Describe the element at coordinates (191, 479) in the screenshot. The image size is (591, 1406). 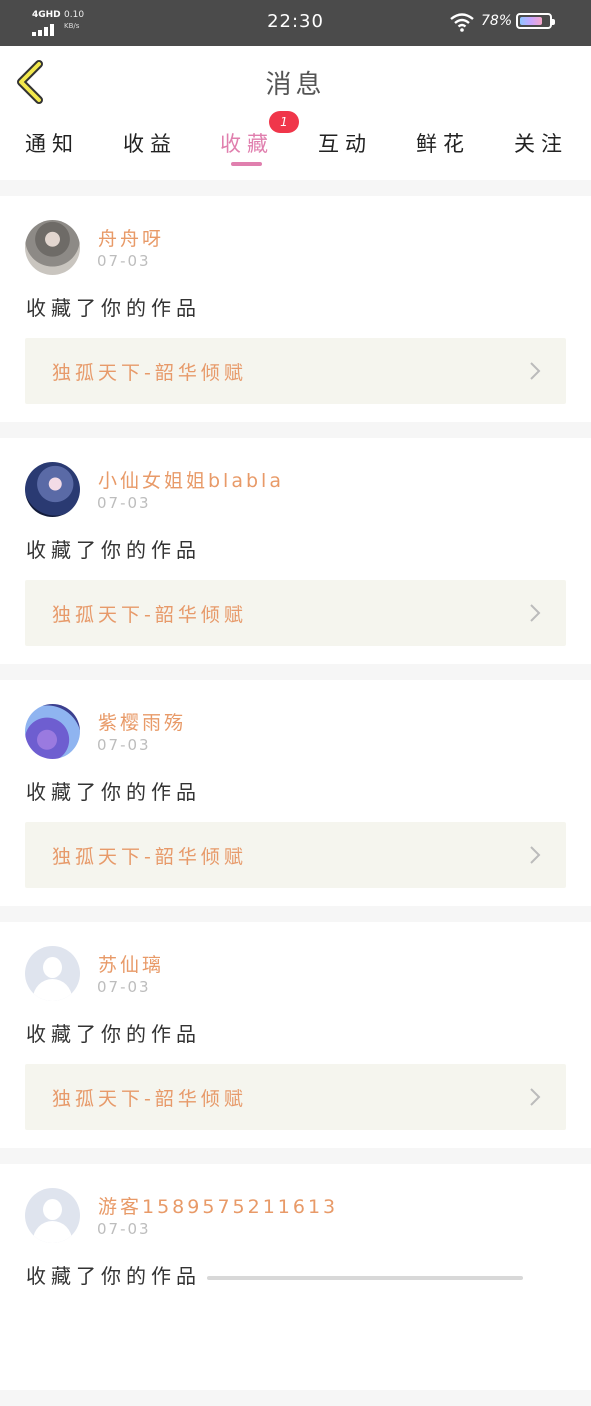
I see `user-name: 小仙女姐姐blabla` at that location.